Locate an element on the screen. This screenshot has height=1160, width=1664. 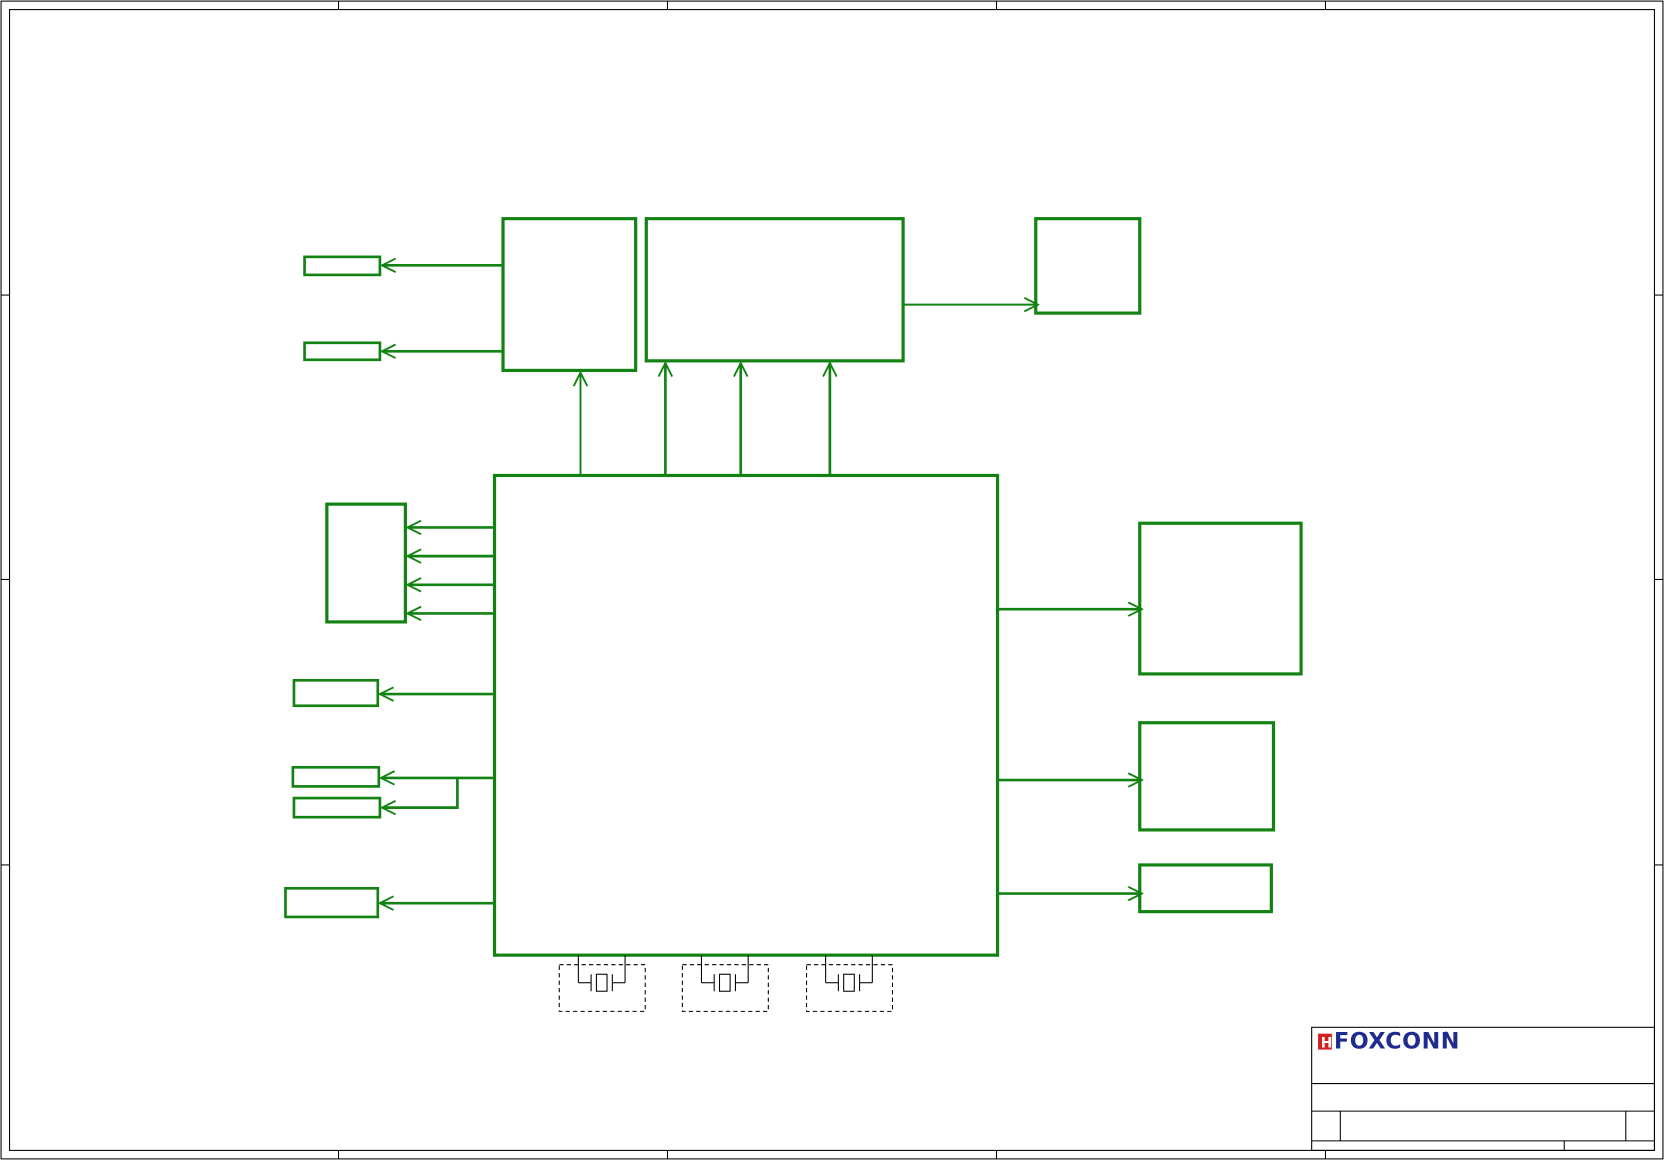
block-top-left is located at coordinates (569, 294).